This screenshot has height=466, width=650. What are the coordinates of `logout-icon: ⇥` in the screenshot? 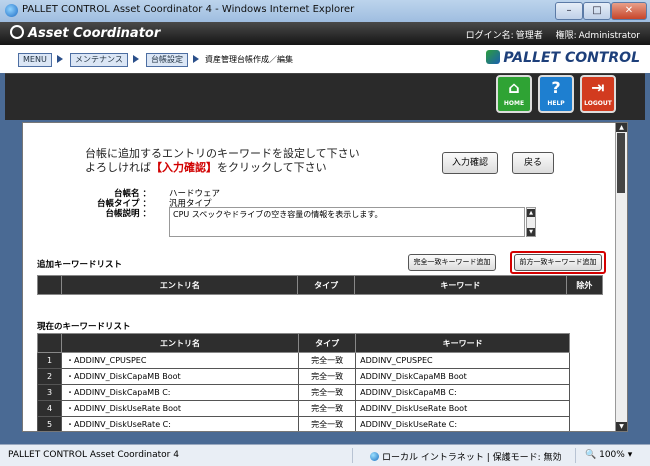 It's located at (598, 87).